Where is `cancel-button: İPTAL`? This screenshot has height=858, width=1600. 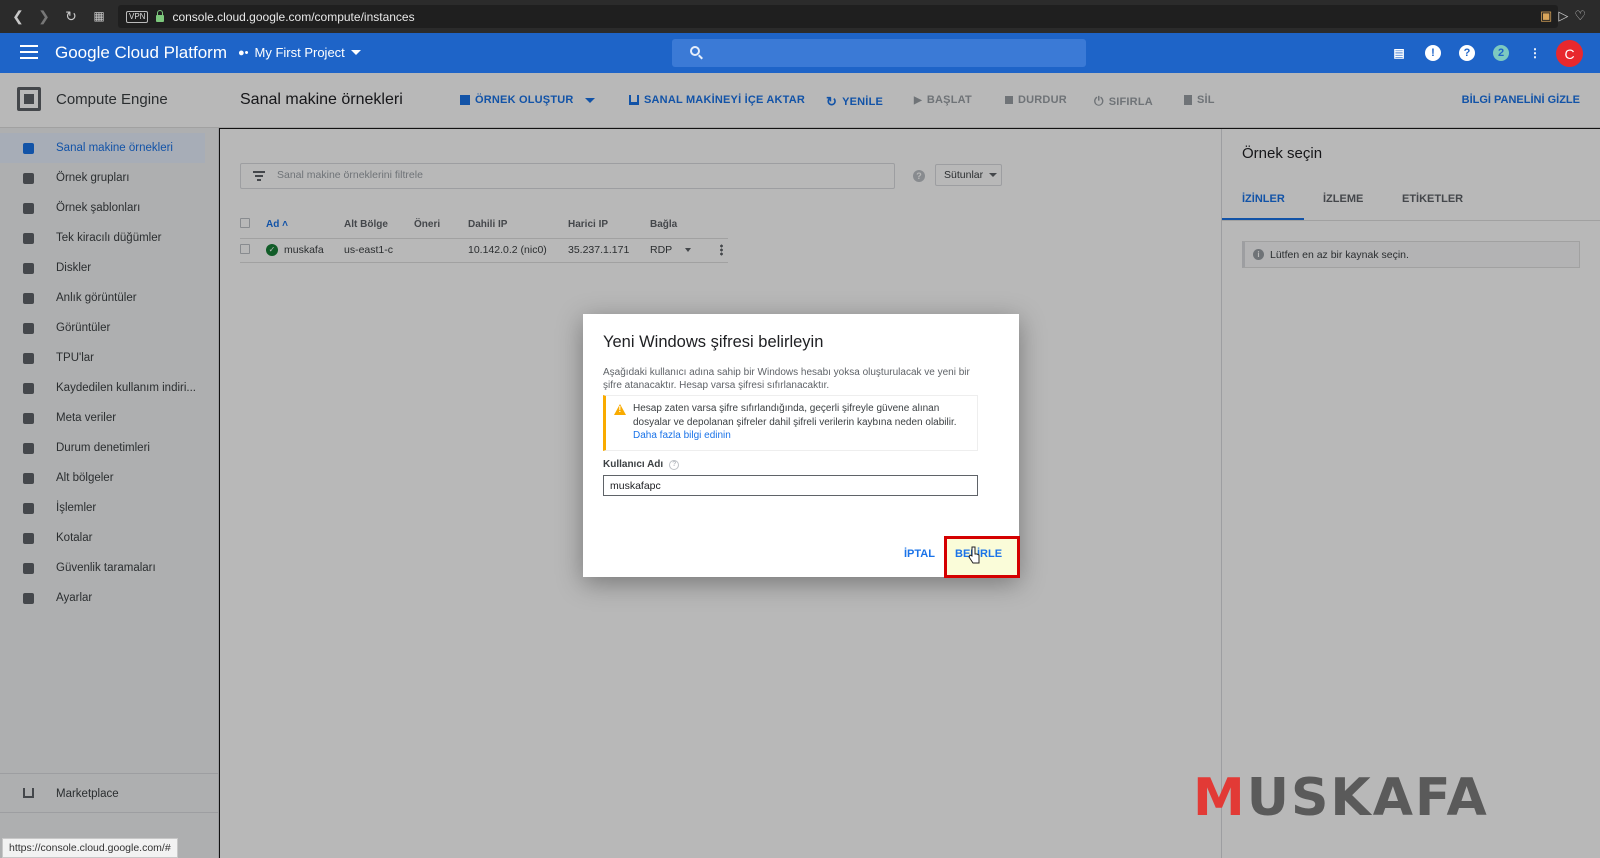
cancel-button: İPTAL is located at coordinates (919, 554).